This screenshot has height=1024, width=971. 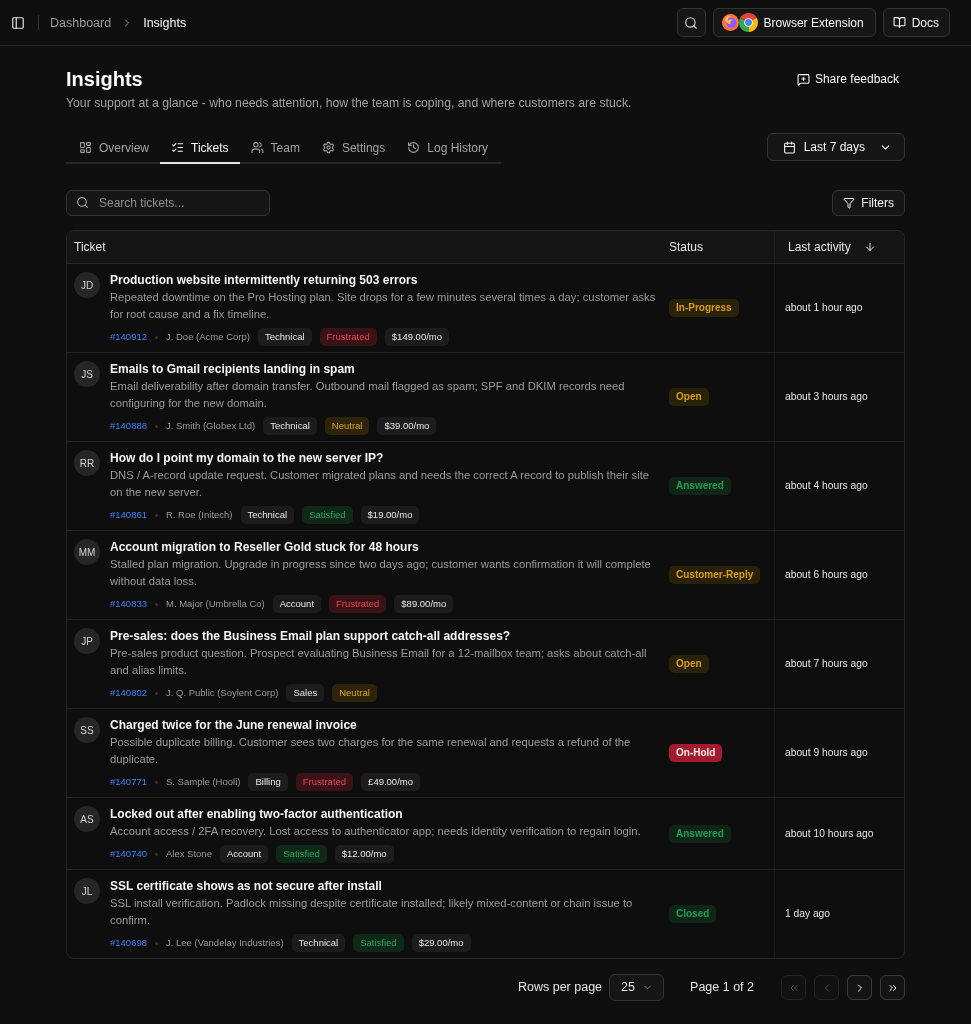 I want to click on funnel-icon, so click(x=849, y=203).